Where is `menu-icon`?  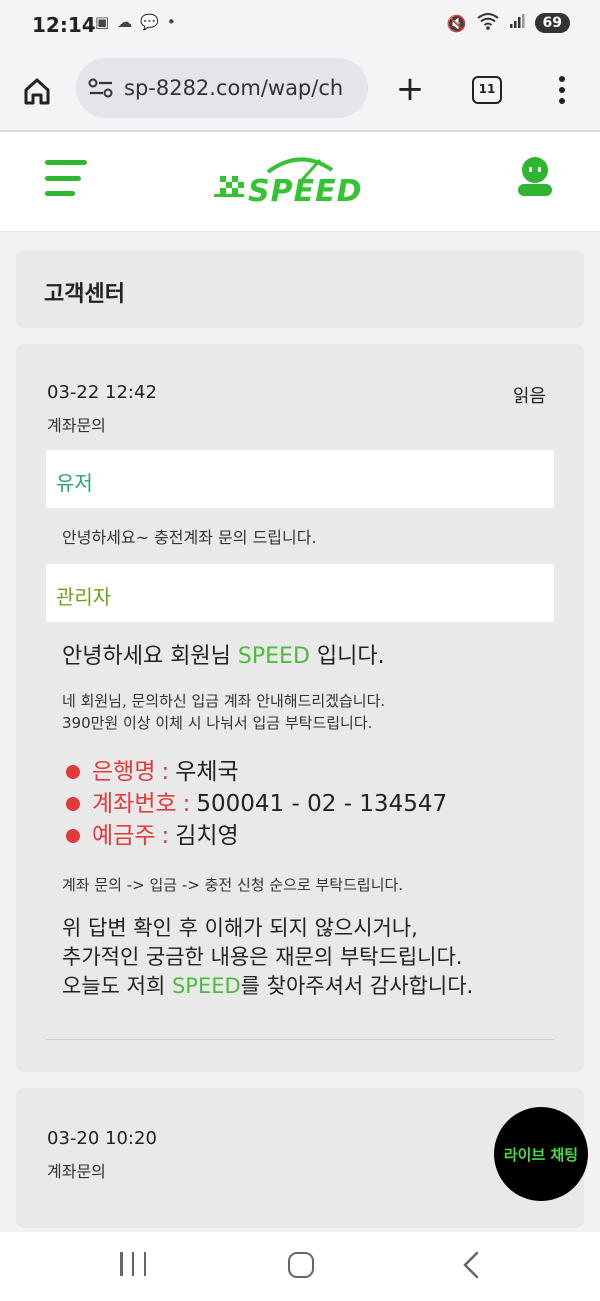 menu-icon is located at coordinates (66, 178).